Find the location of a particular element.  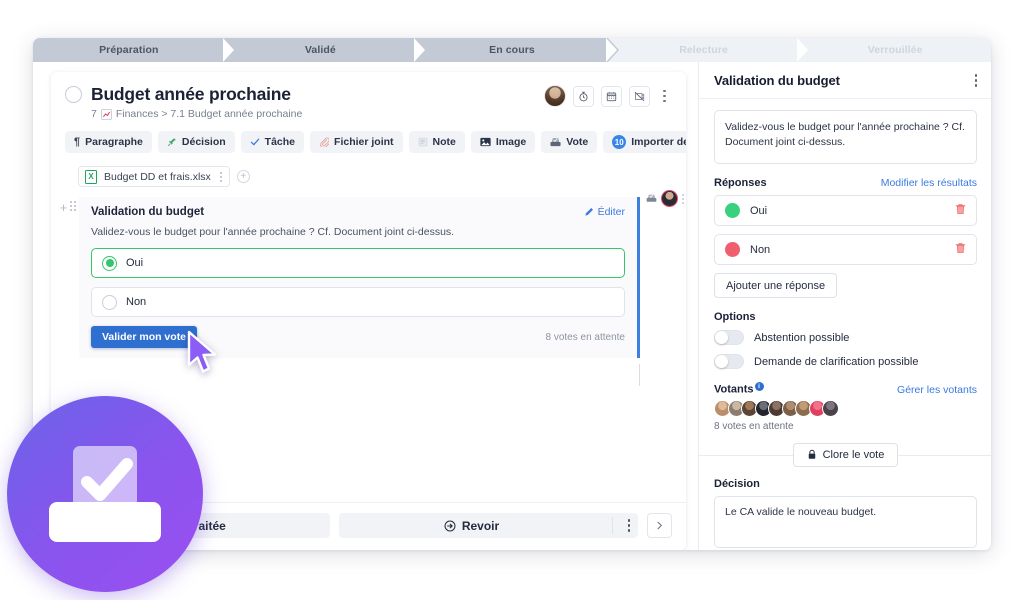

document-actions is located at coordinates (608, 95).